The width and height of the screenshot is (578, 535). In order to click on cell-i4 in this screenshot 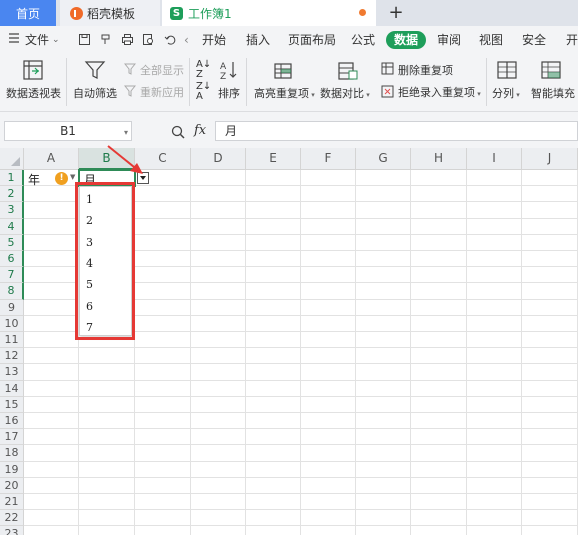, I will do `click(494, 226)`.